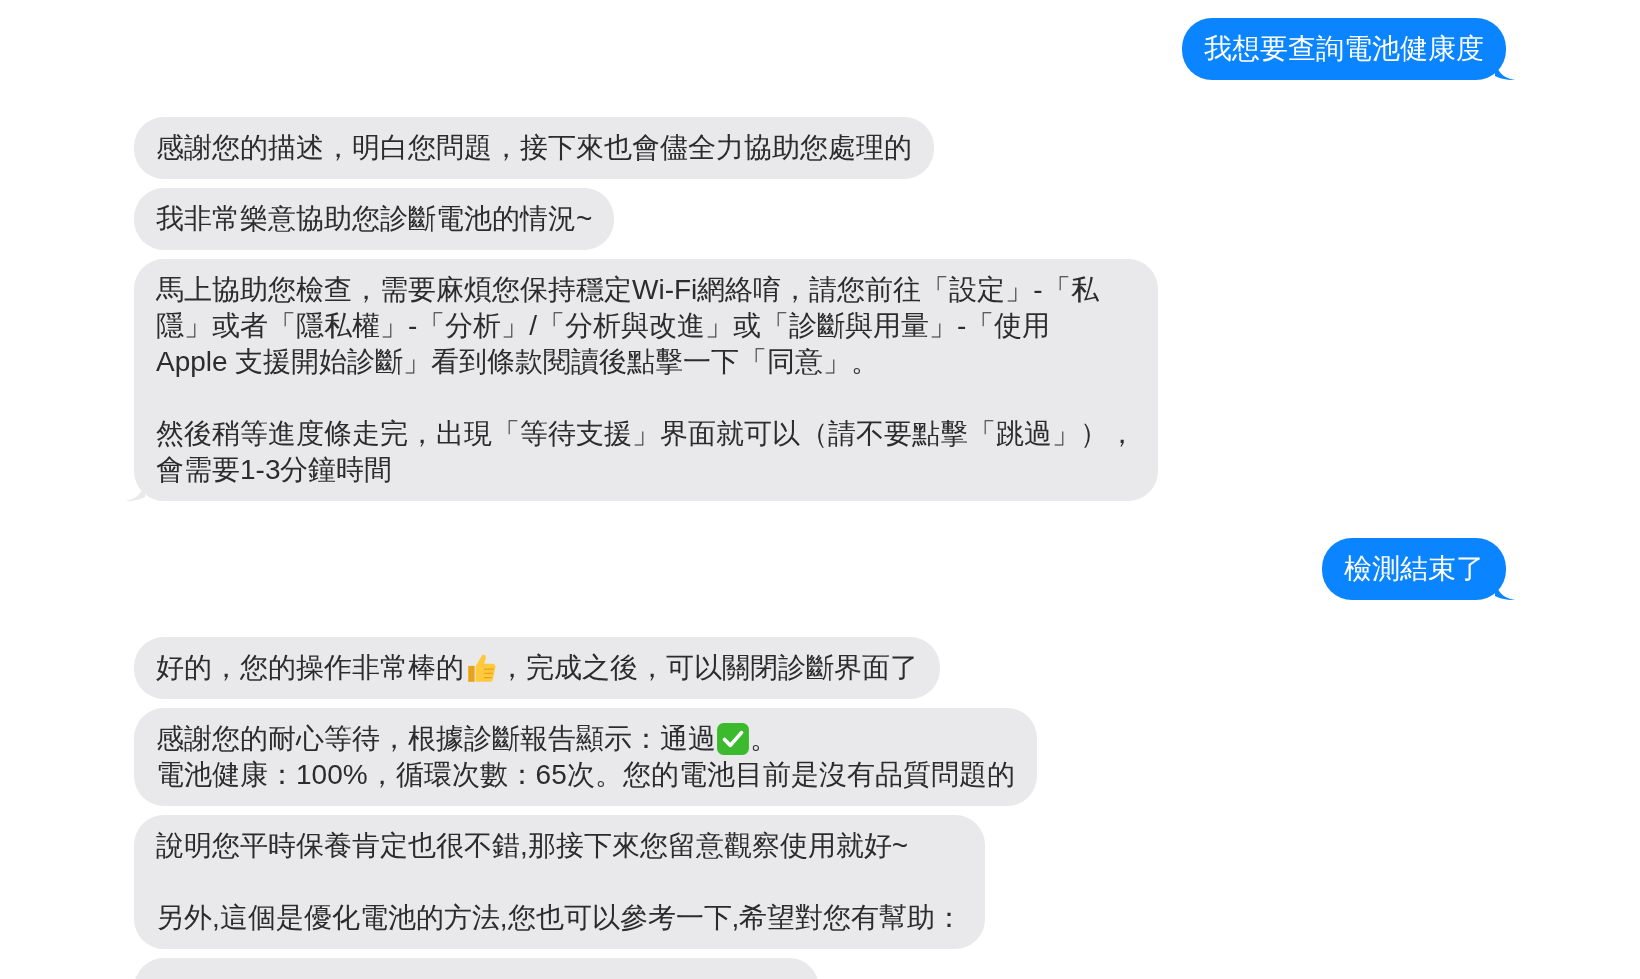 The image size is (1640, 979). I want to click on message-text: 感謝您的耐心等待，根據診斷報告顯示：通過, so click(436, 739).